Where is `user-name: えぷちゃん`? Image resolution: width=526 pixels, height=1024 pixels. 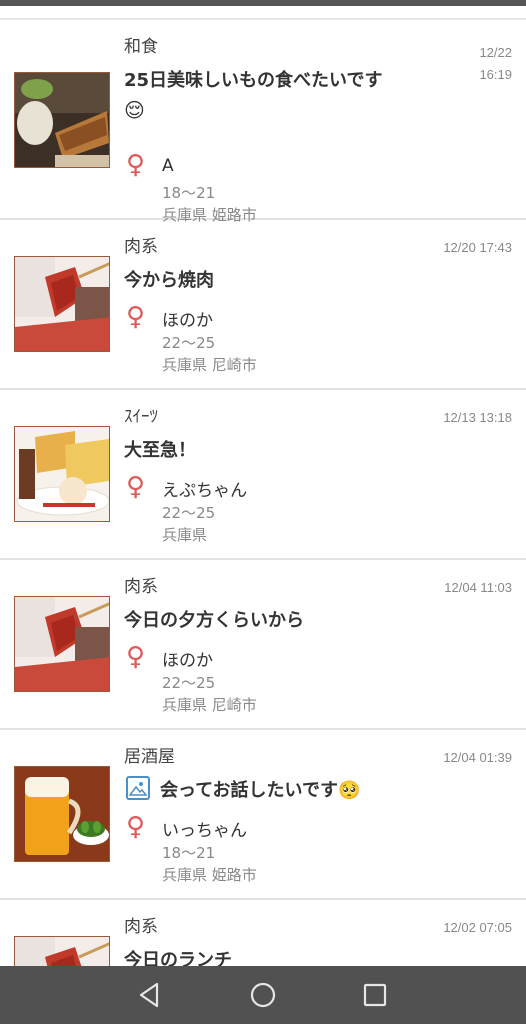
user-name: えぷちゃん is located at coordinates (205, 491).